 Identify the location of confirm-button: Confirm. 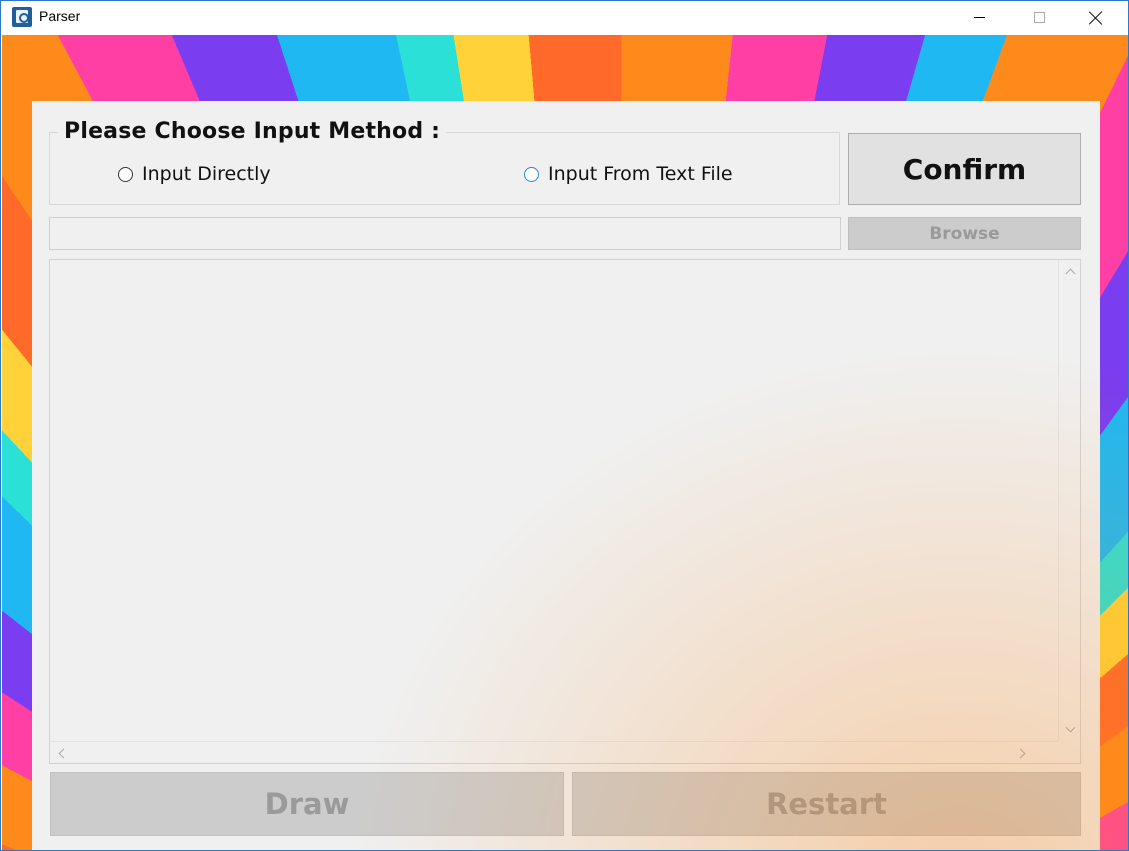
(964, 169).